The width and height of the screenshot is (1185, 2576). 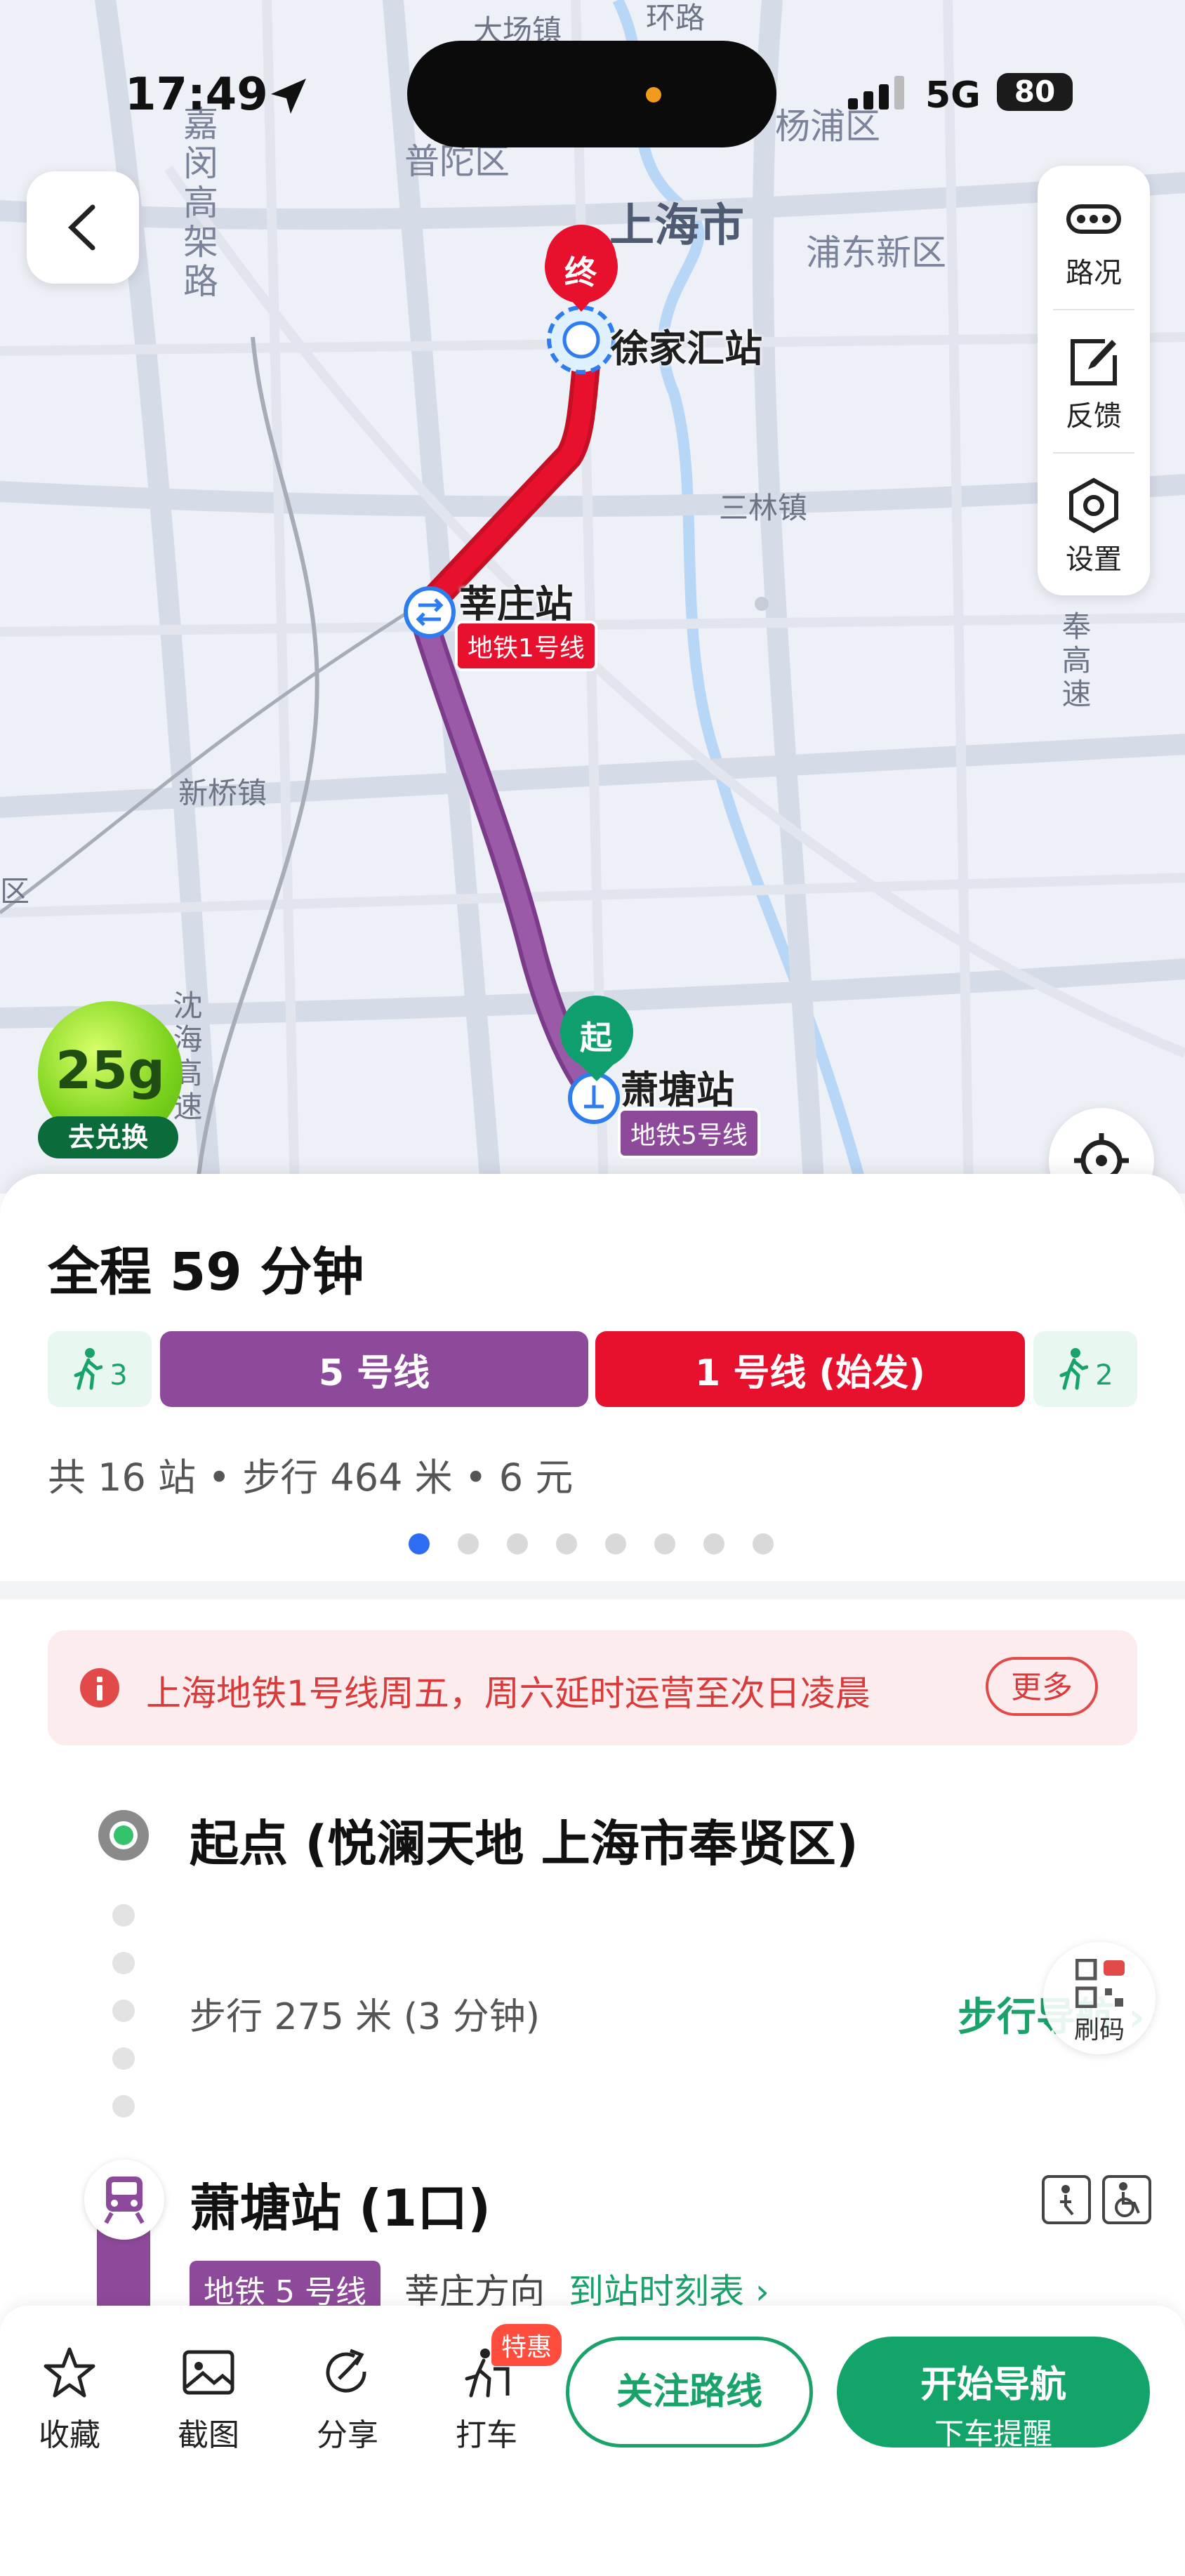 What do you see at coordinates (876, 93) in the screenshot?
I see `signal-icon` at bounding box center [876, 93].